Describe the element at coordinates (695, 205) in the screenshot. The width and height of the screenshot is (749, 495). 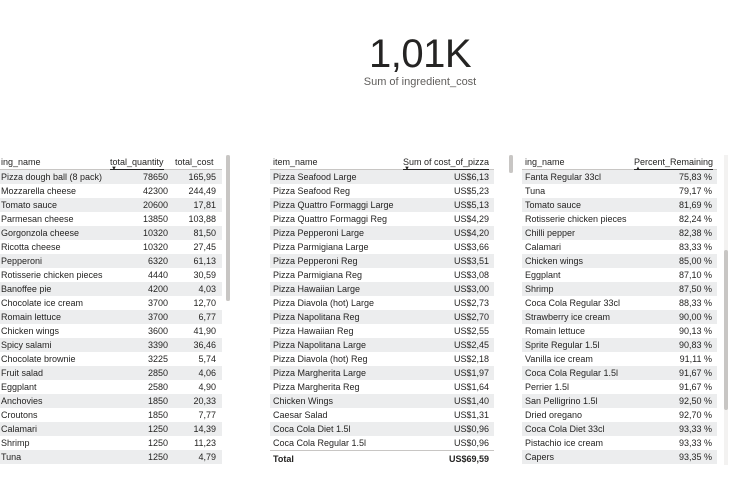
I see `cell-percent-remaining: 81,69 %` at that location.